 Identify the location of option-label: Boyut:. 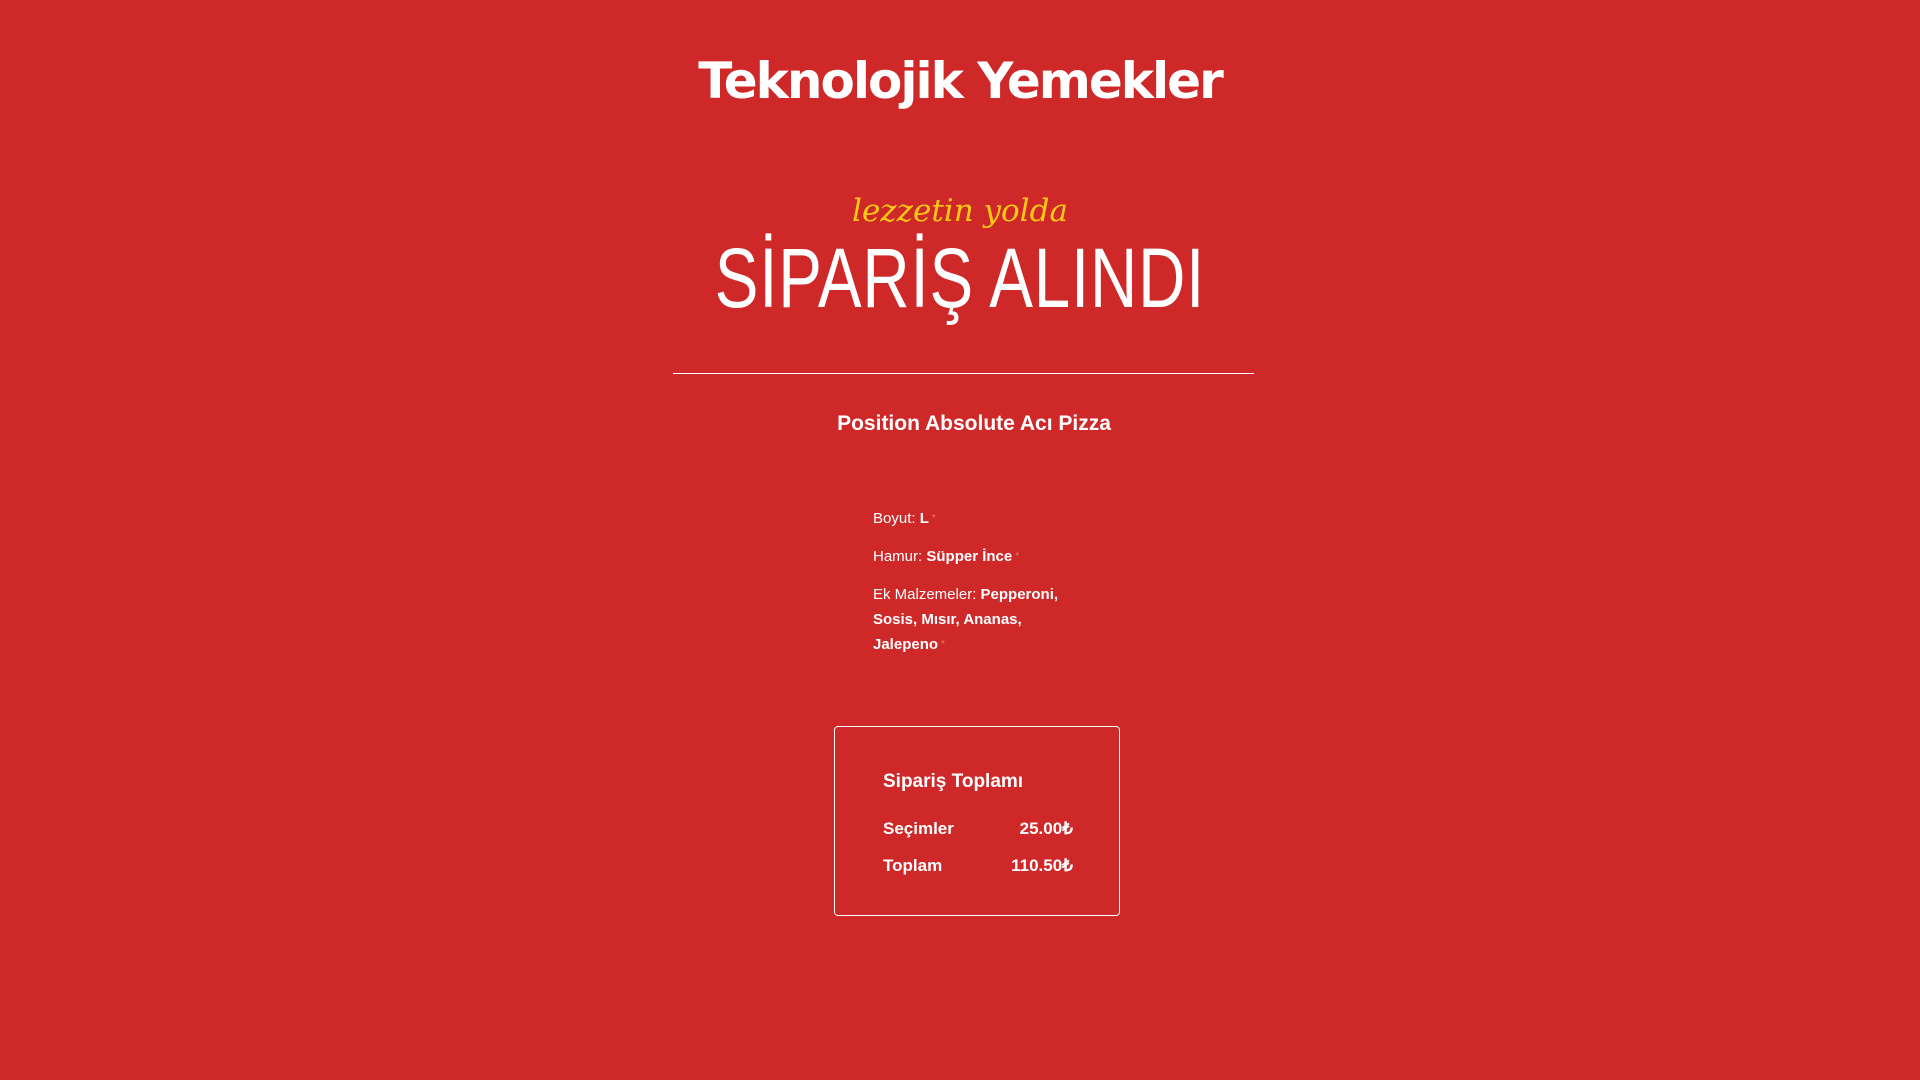
(894, 518).